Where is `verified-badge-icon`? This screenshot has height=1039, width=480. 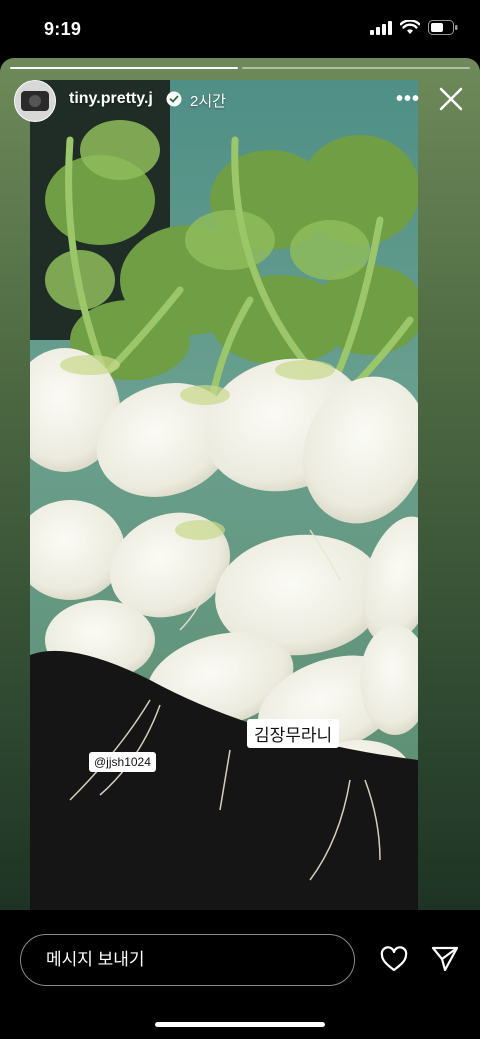
verified-badge-icon is located at coordinates (174, 99).